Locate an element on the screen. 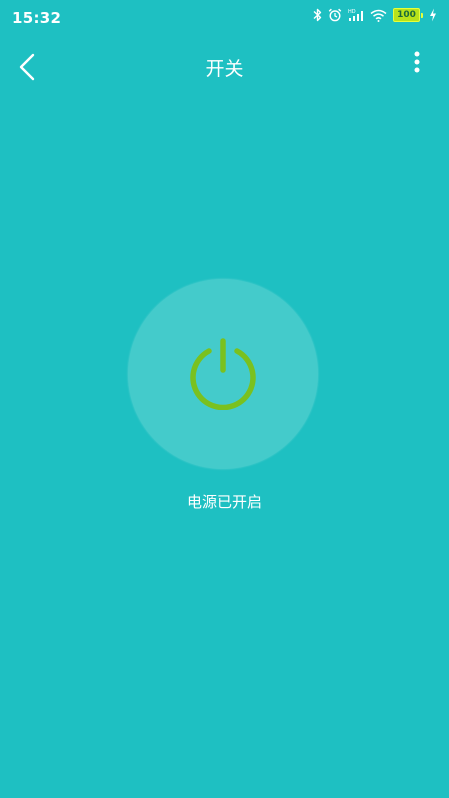 This screenshot has width=449, height=798. nav-bar: 开关 is located at coordinates (224, 66).